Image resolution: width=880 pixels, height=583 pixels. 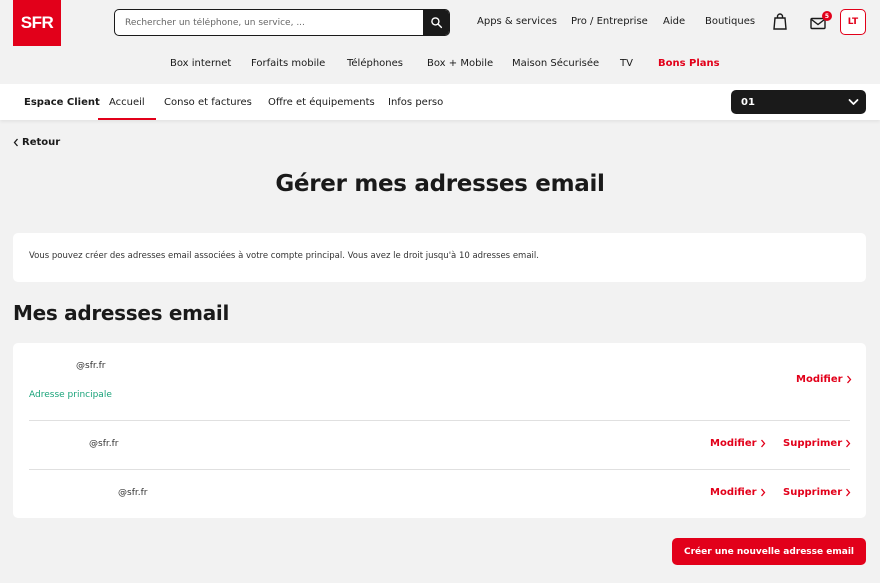 I want to click on nav-tv: TV, so click(x=626, y=63).